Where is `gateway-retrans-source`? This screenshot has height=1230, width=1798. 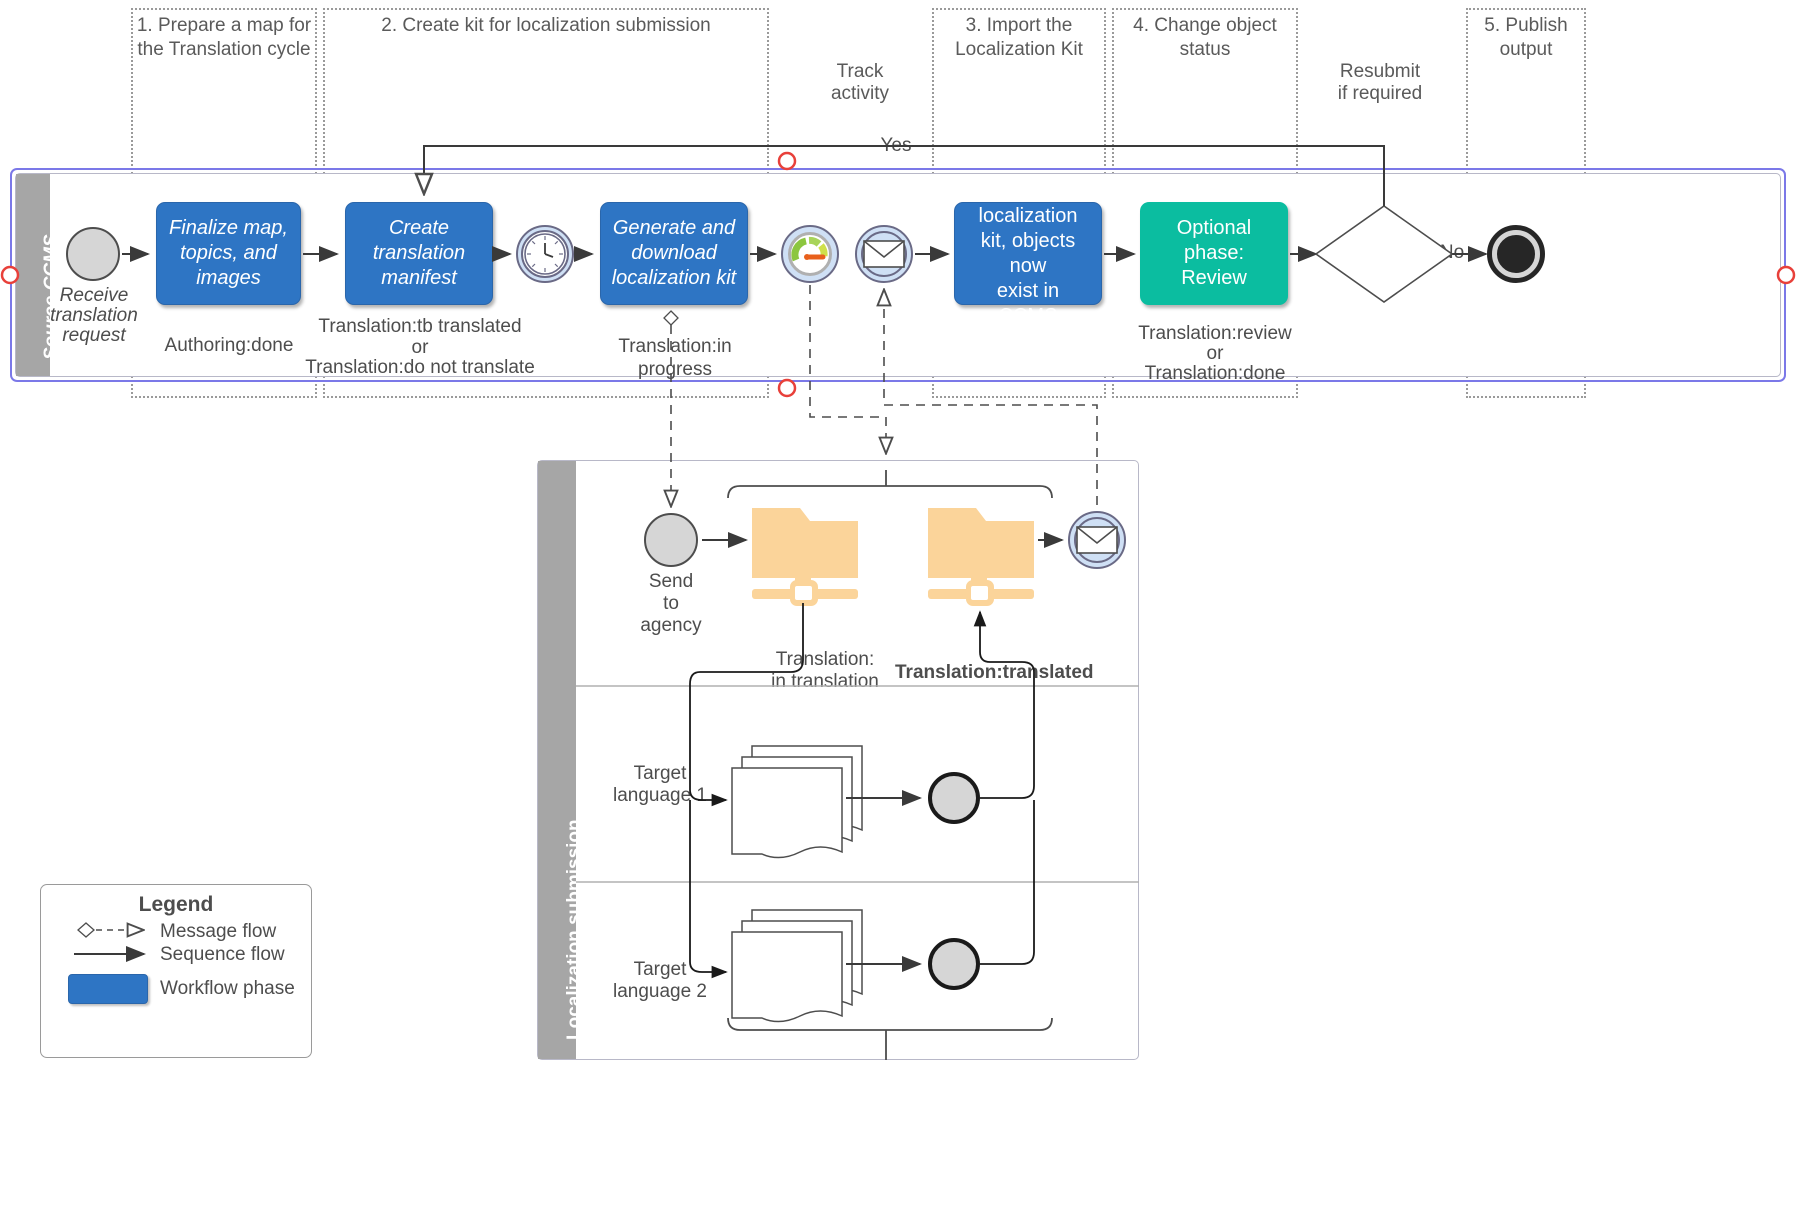 gateway-retrans-source is located at coordinates (1384, 254).